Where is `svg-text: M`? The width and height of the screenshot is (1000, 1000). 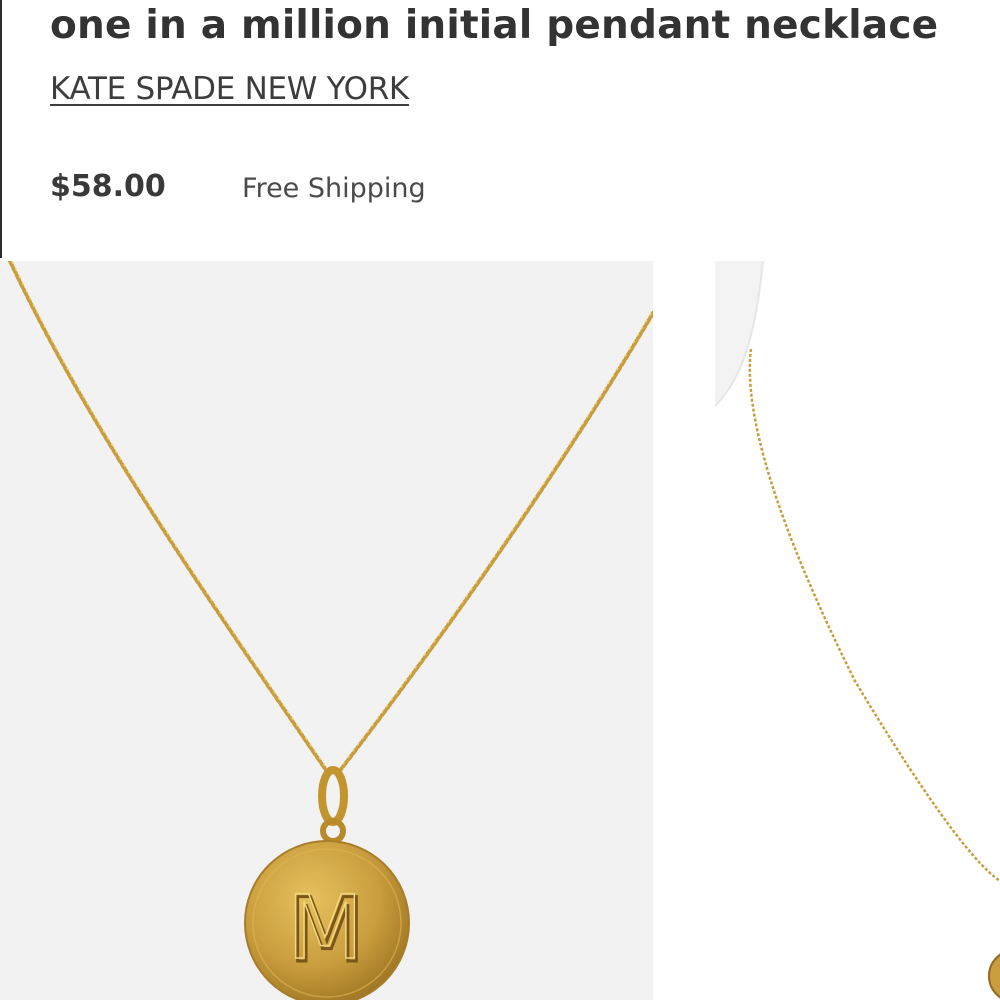
svg-text: M is located at coordinates (325, 927).